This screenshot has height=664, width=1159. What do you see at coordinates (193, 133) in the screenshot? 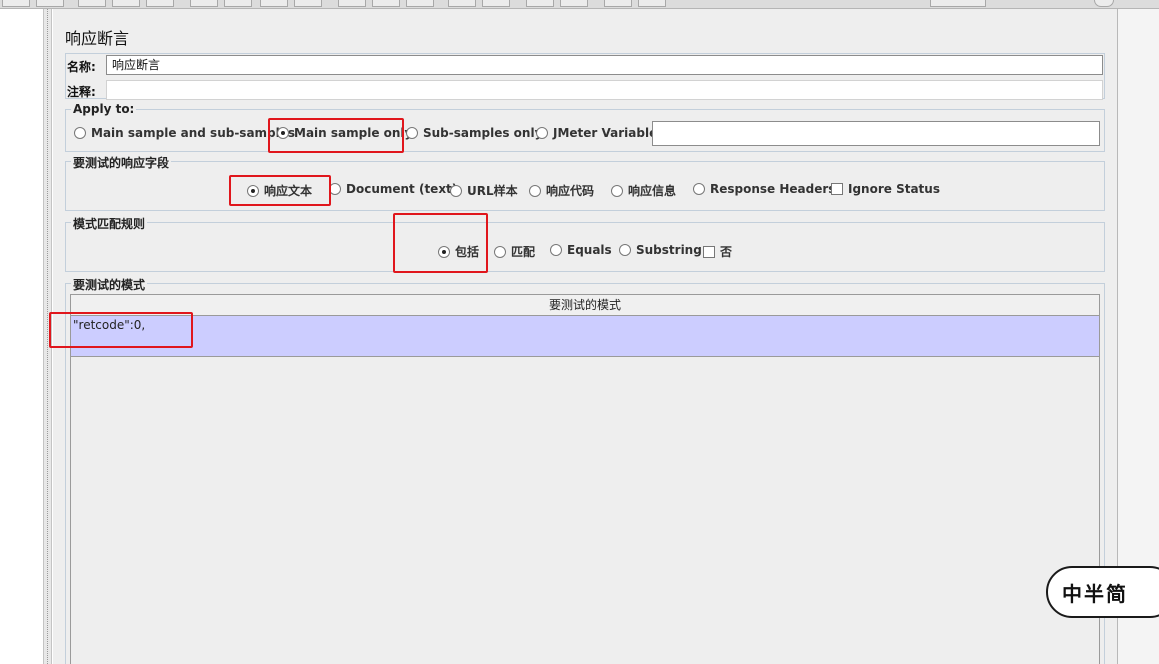
I see `apply-option-label: Main sample and sub-samples` at bounding box center [193, 133].